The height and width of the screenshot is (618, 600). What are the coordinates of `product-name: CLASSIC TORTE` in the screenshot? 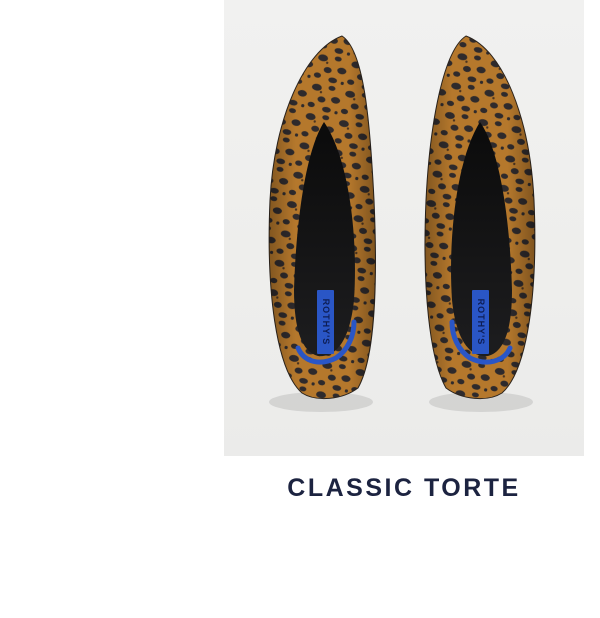 It's located at (404, 488).